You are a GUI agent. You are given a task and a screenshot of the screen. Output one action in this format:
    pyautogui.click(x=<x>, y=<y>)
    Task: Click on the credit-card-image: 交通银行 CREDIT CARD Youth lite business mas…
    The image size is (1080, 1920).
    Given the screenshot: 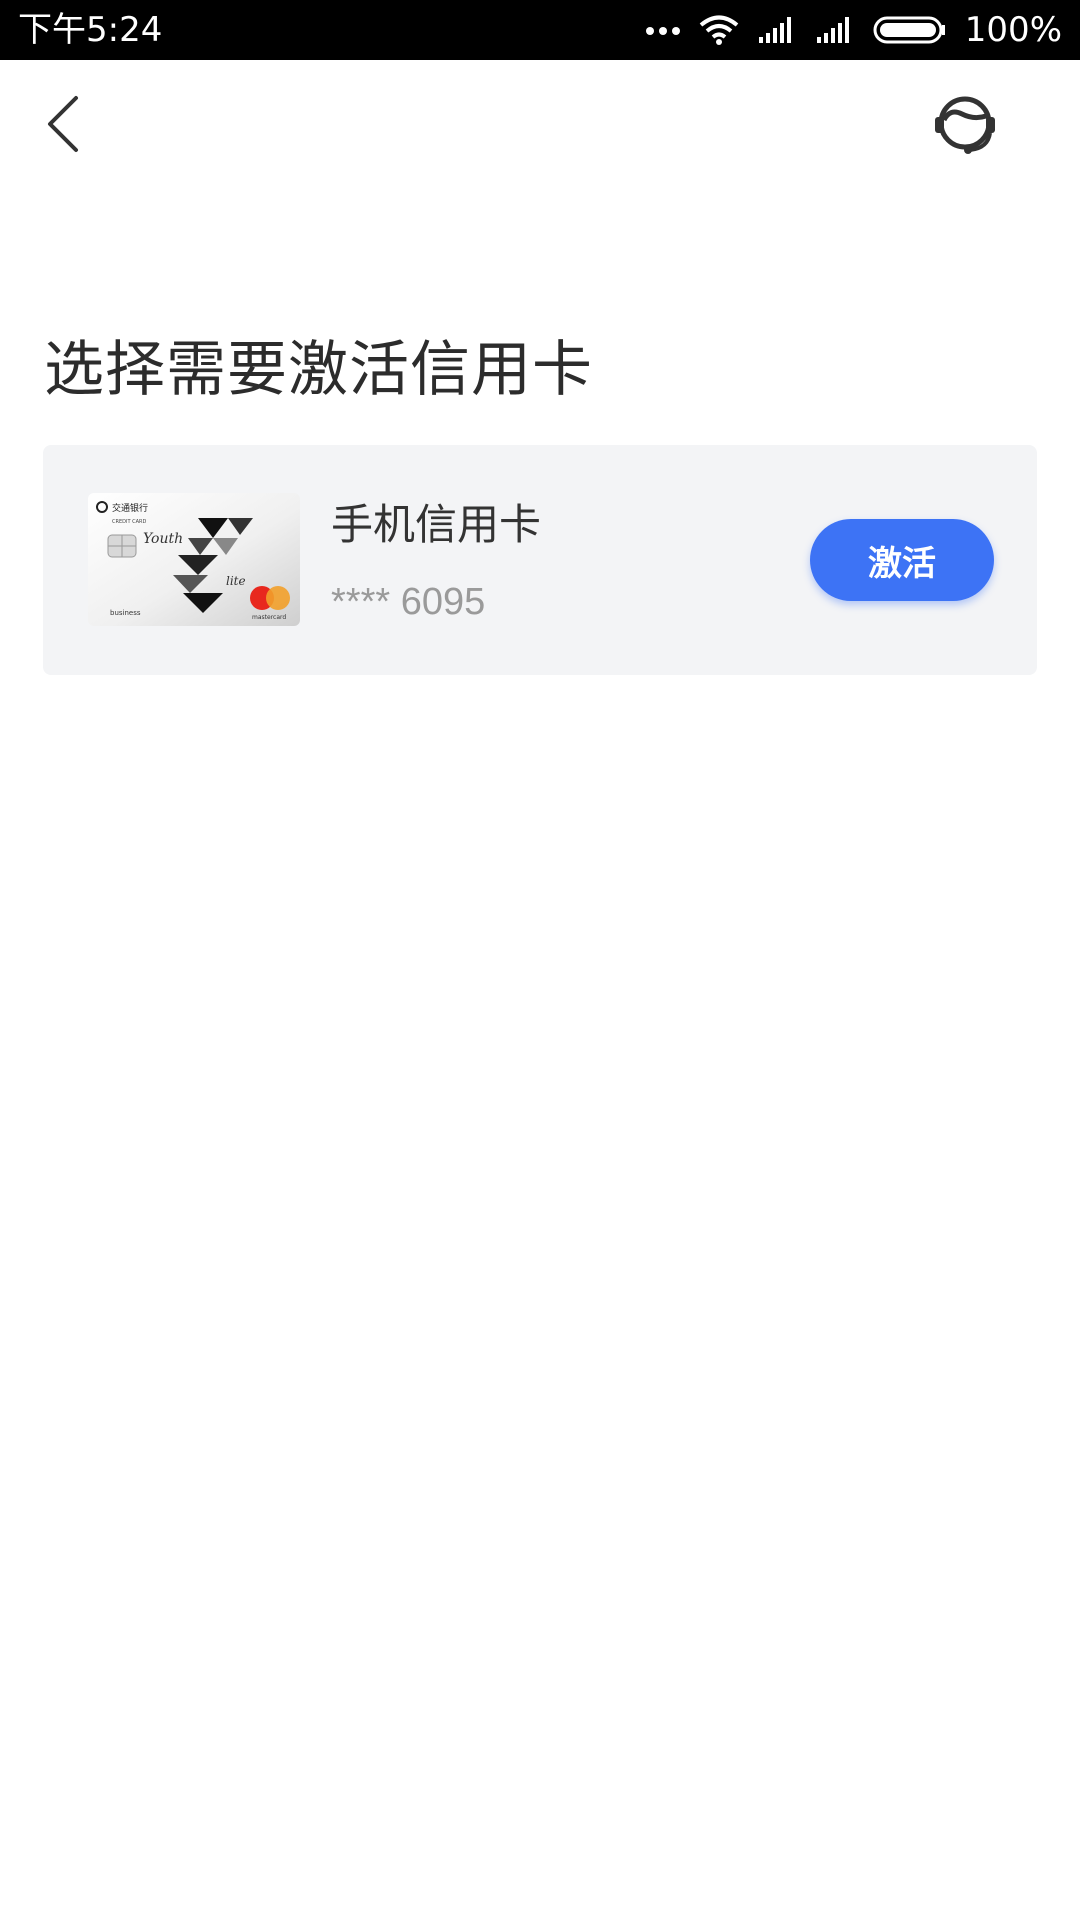 What is the action you would take?
    pyautogui.click(x=194, y=559)
    